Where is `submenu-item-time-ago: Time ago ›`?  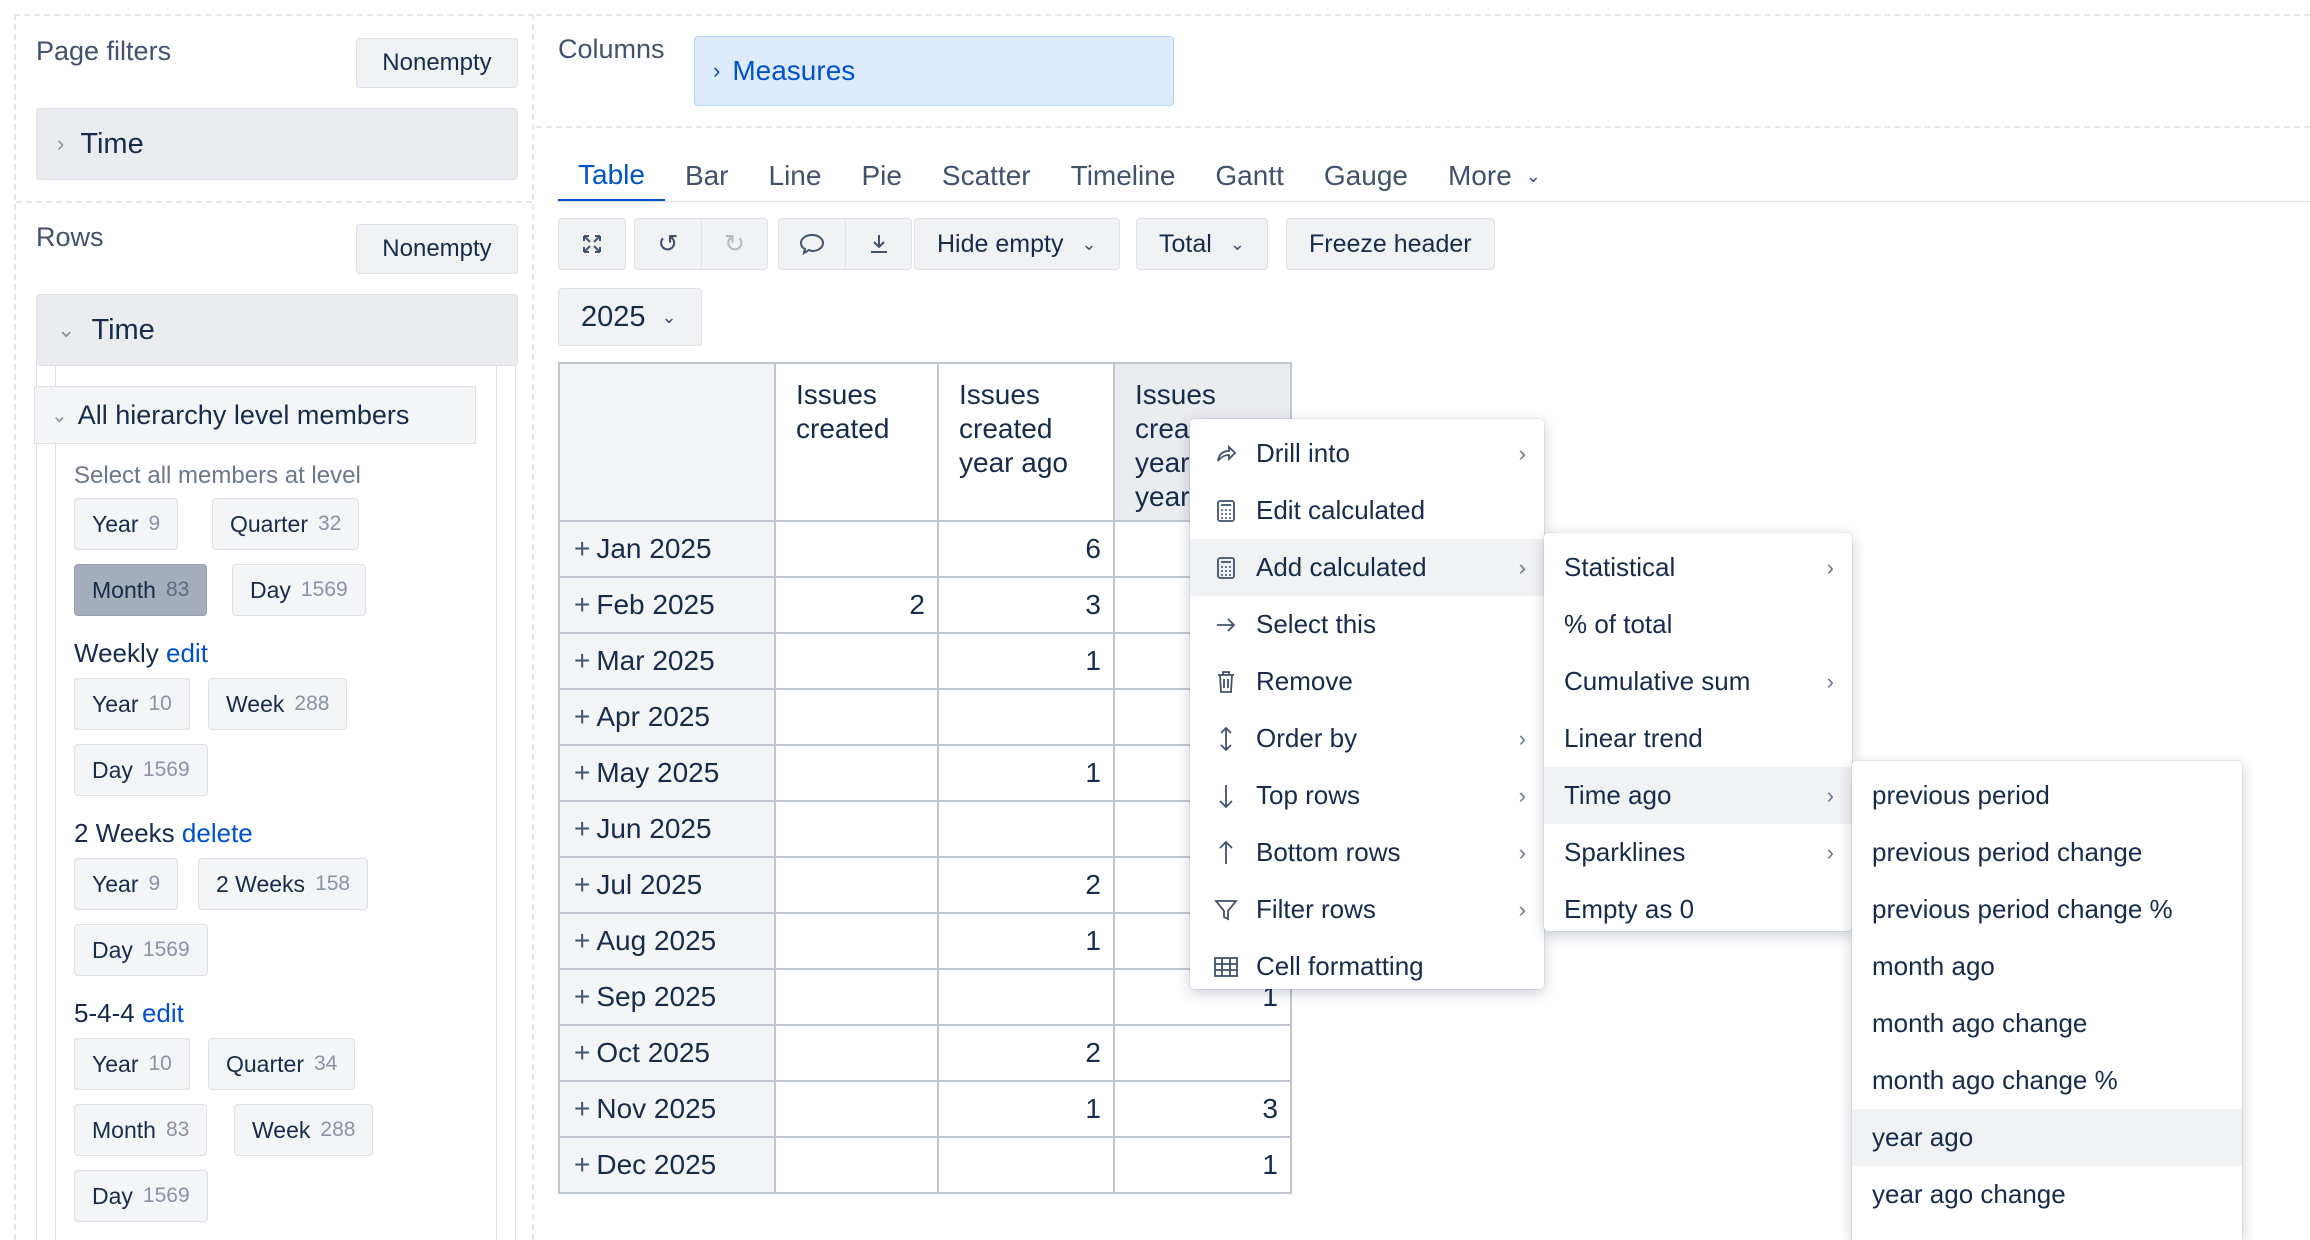 submenu-item-time-ago: Time ago › is located at coordinates (1698, 795).